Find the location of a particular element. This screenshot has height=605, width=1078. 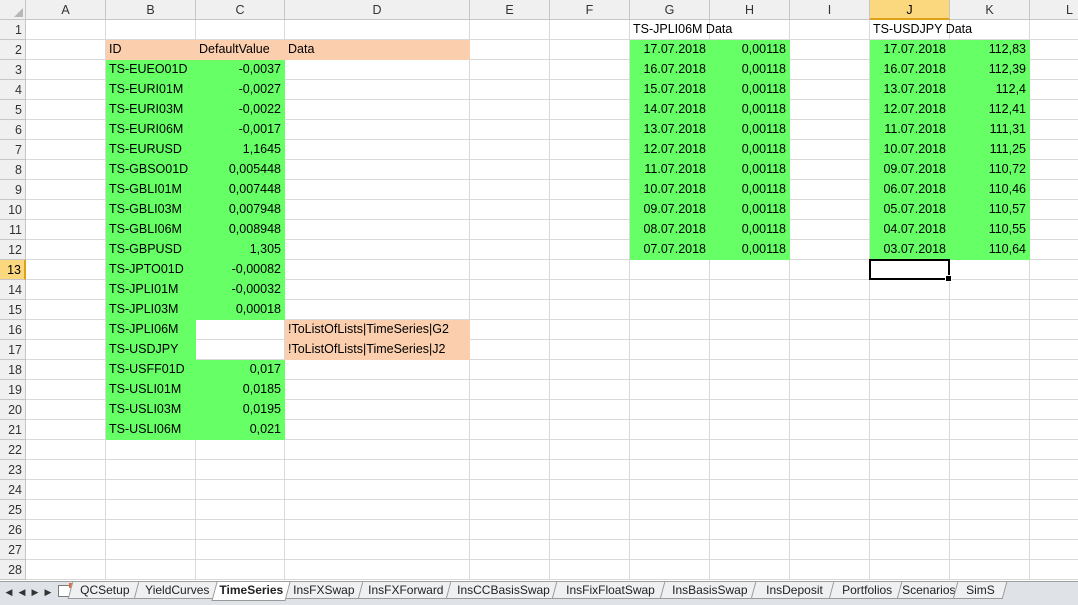

cell-e20 is located at coordinates (510, 410).